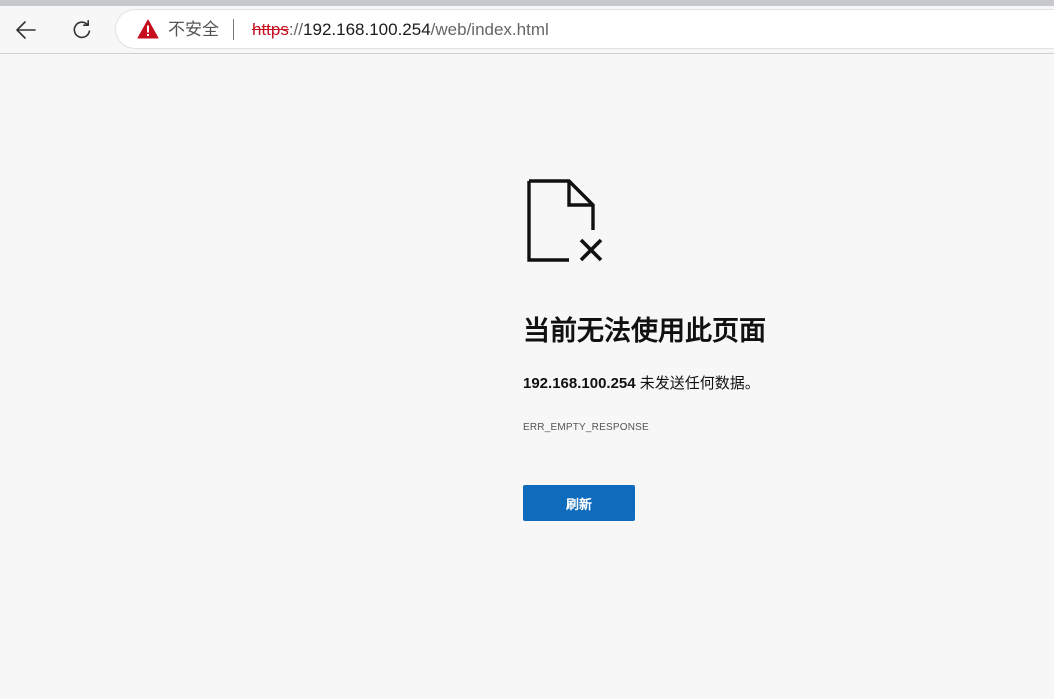 Image resolution: width=1054 pixels, height=699 pixels. Describe the element at coordinates (367, 29) in the screenshot. I see `url-host: 192.168.100.254` at that location.